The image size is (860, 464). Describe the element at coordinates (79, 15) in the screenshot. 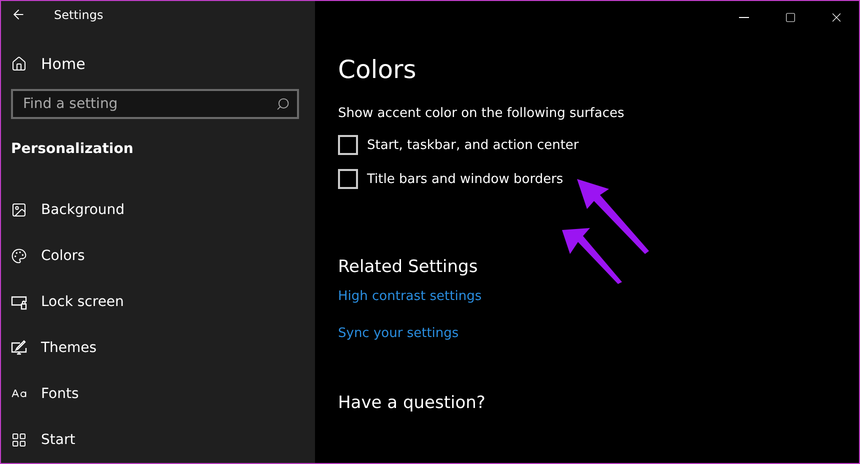

I see `window-title: Settings` at that location.